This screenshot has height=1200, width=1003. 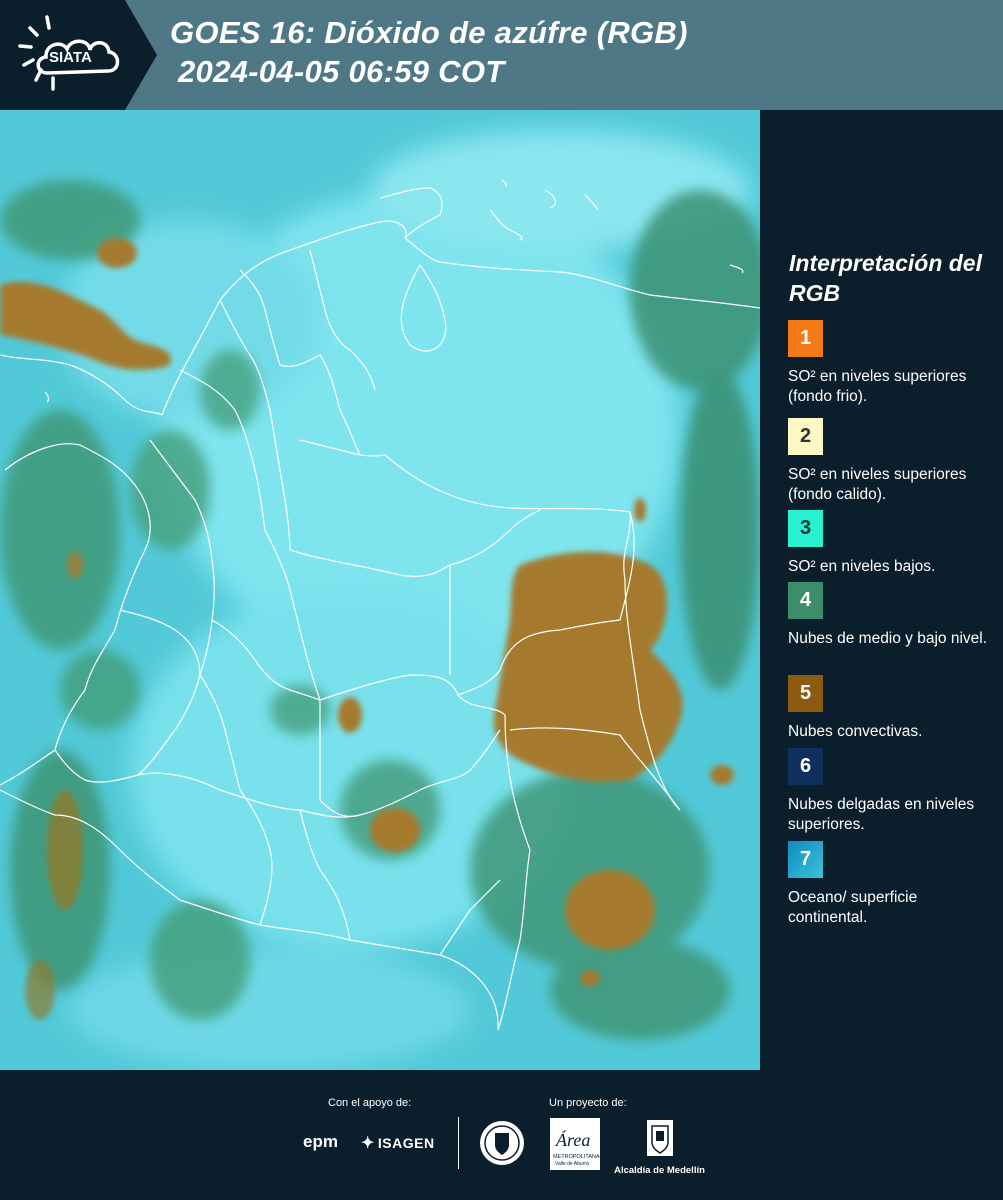 I want to click on legend-swatch-3: 3, so click(x=805, y=528).